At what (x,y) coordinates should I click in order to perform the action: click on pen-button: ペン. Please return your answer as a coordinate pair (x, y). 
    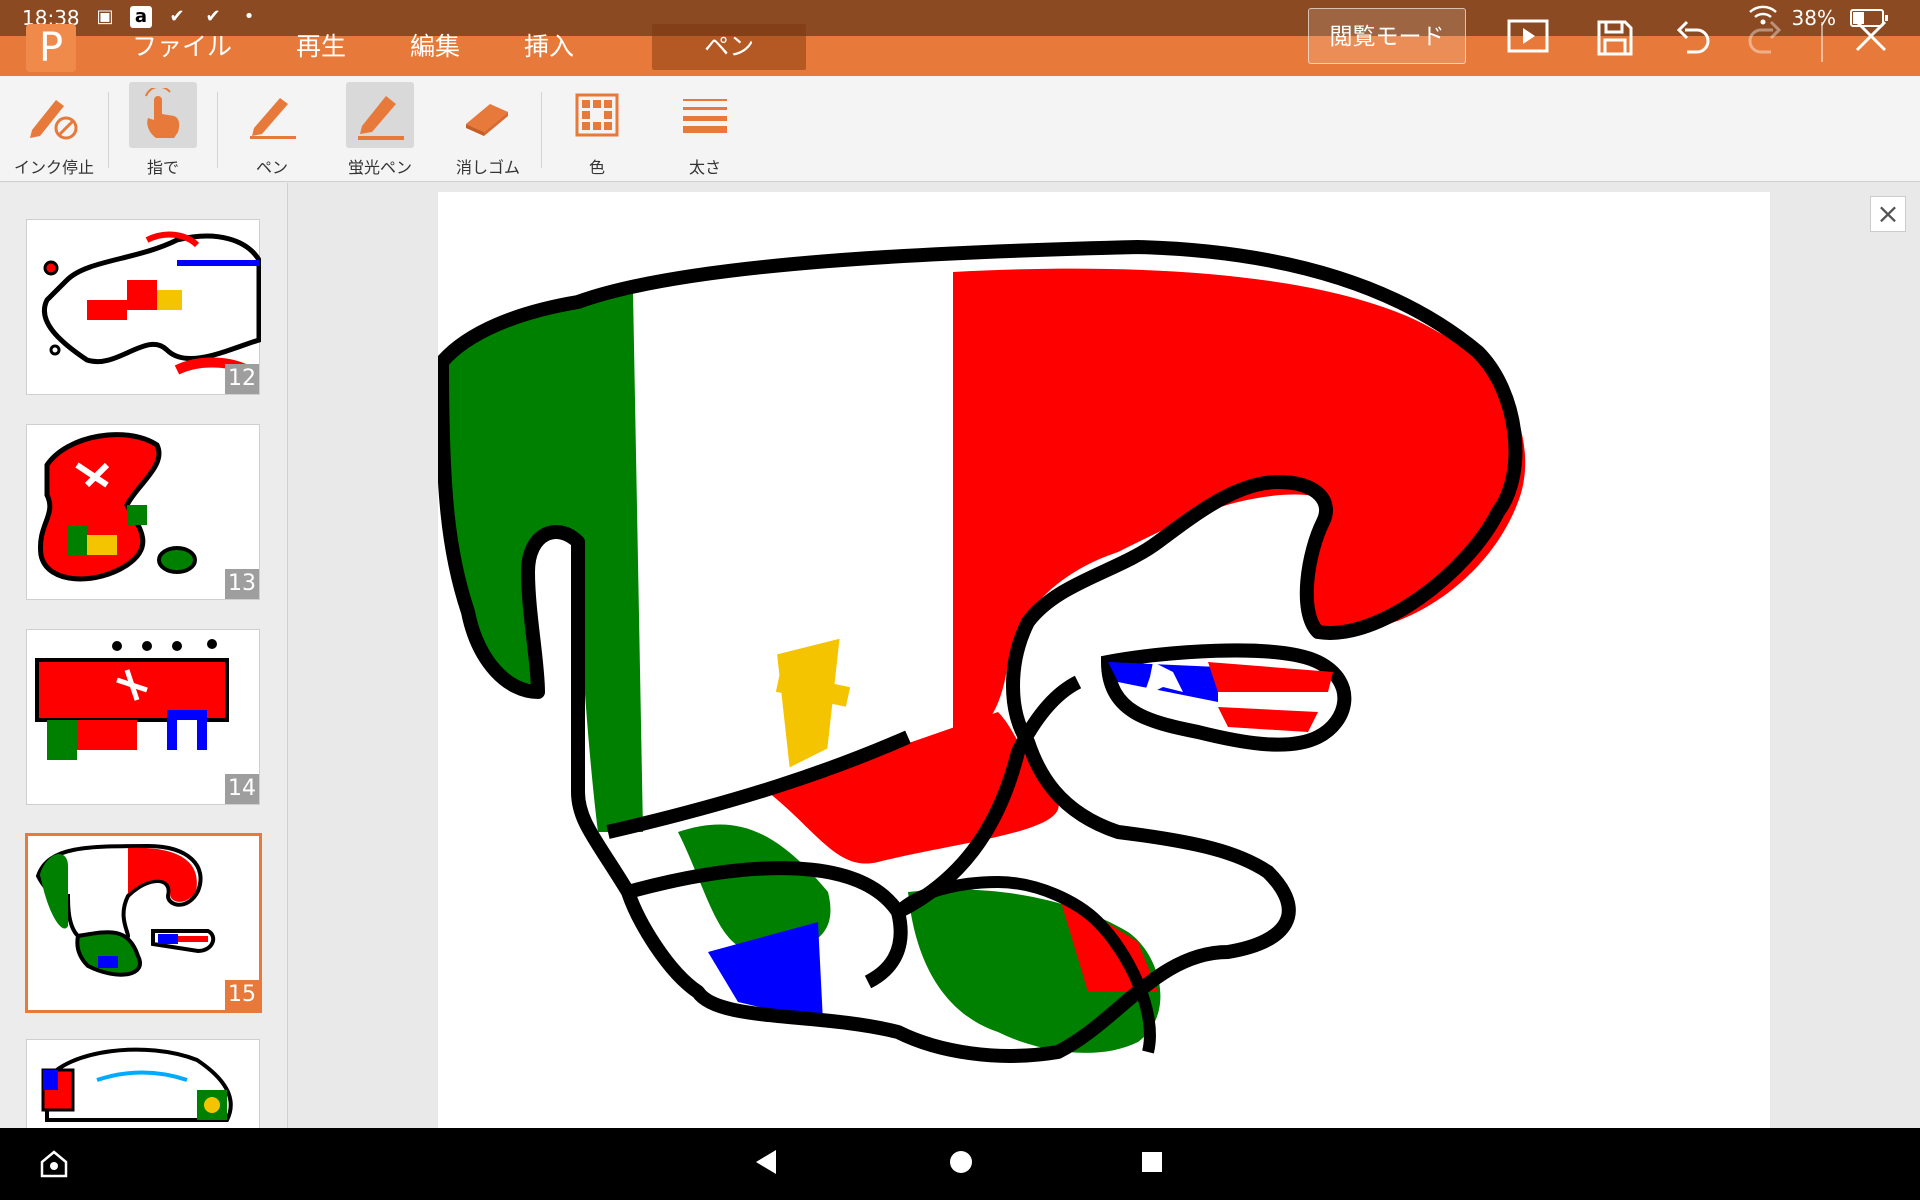
    Looking at the image, I should click on (272, 130).